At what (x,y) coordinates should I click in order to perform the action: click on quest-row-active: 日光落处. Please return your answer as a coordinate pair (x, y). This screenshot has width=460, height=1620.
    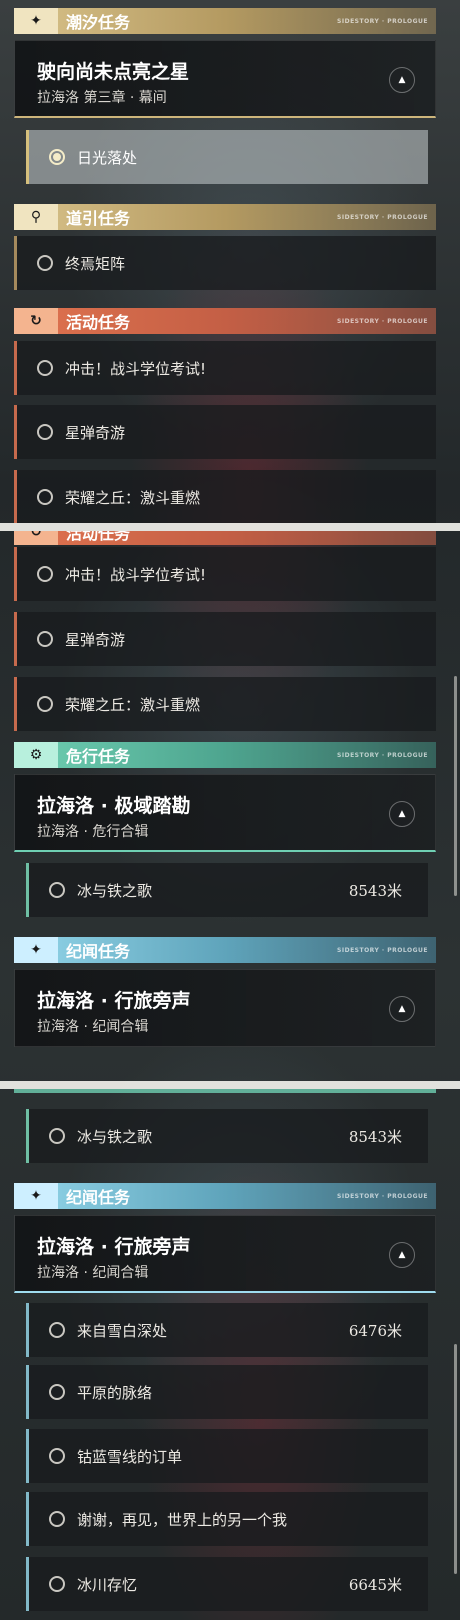
    Looking at the image, I should click on (227, 157).